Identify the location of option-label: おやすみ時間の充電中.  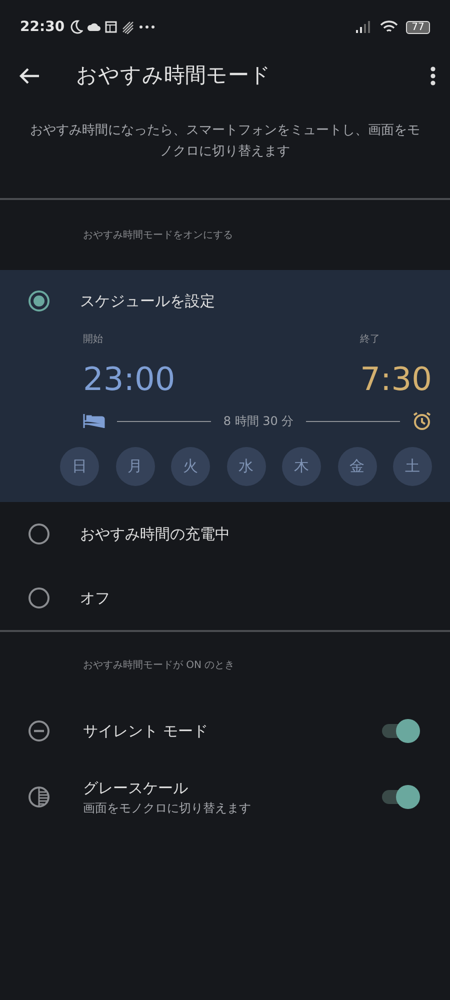
(155, 534).